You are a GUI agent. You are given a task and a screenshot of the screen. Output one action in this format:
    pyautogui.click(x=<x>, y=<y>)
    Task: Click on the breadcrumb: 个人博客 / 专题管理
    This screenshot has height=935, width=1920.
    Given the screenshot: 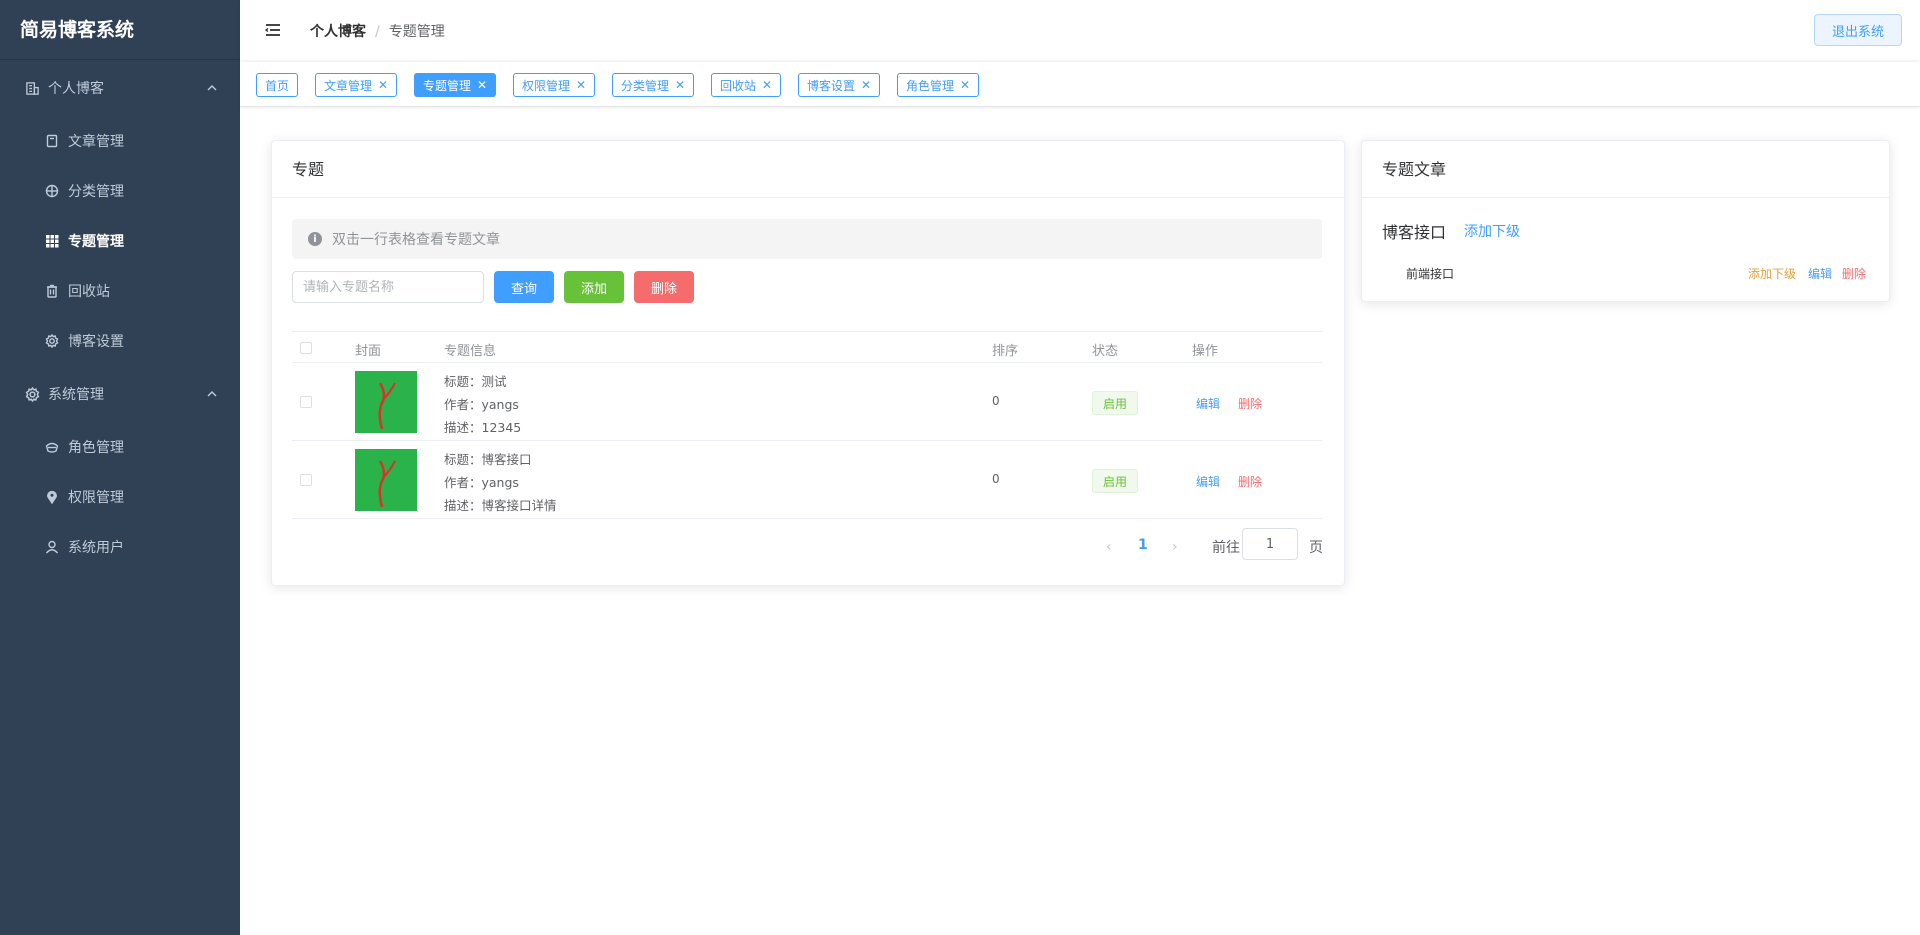 What is the action you would take?
    pyautogui.click(x=377, y=31)
    